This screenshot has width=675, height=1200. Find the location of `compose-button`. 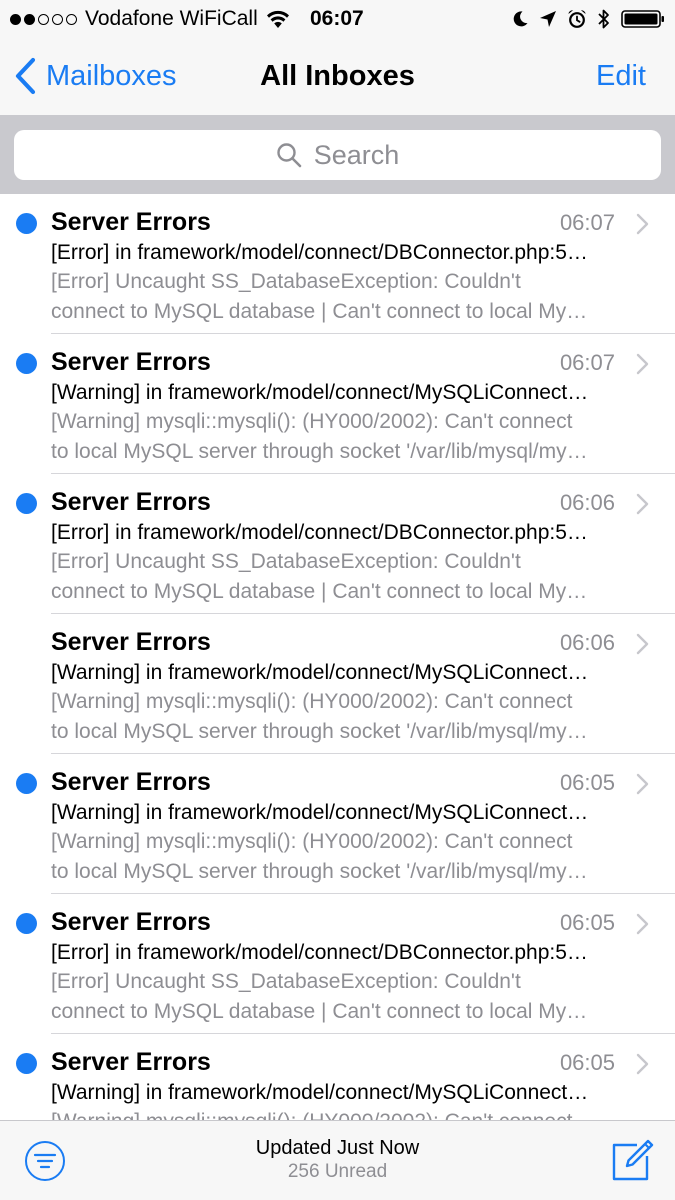

compose-button is located at coordinates (633, 1161).